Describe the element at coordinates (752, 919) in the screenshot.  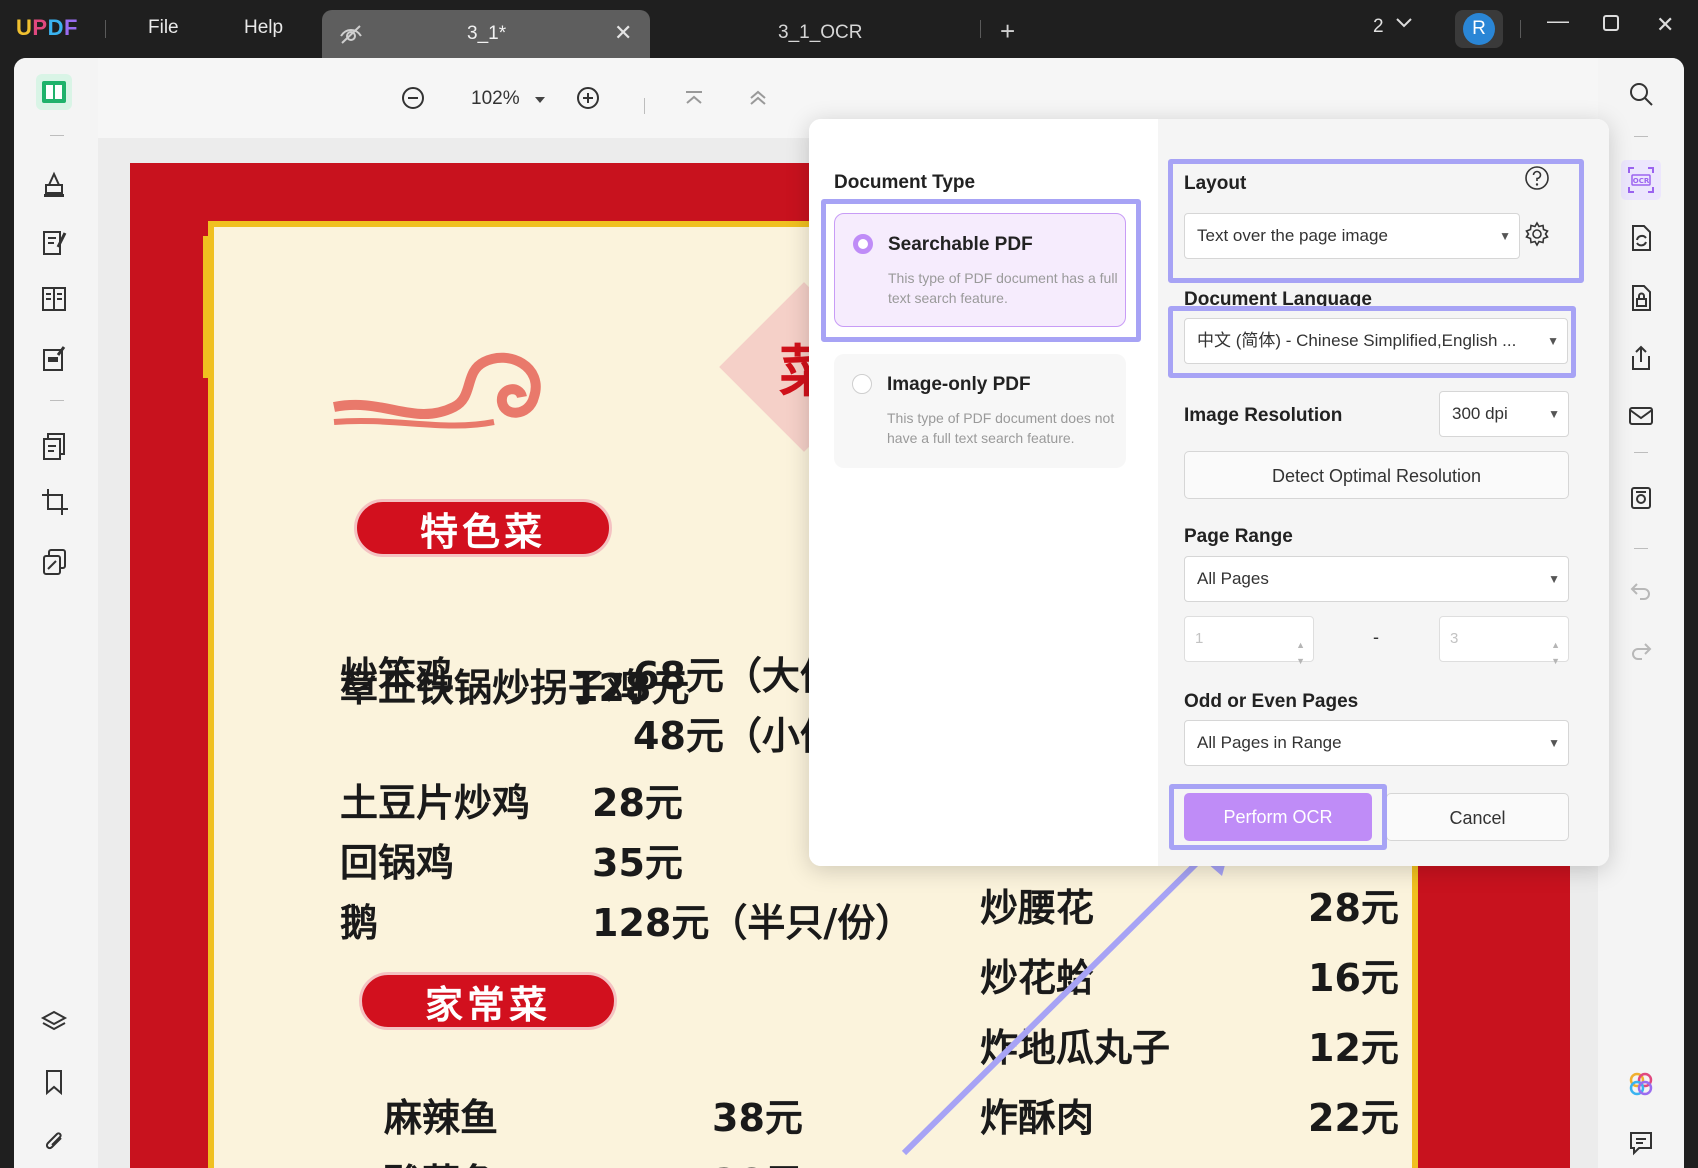
I see `dish-price: 128元（半只/份）` at that location.